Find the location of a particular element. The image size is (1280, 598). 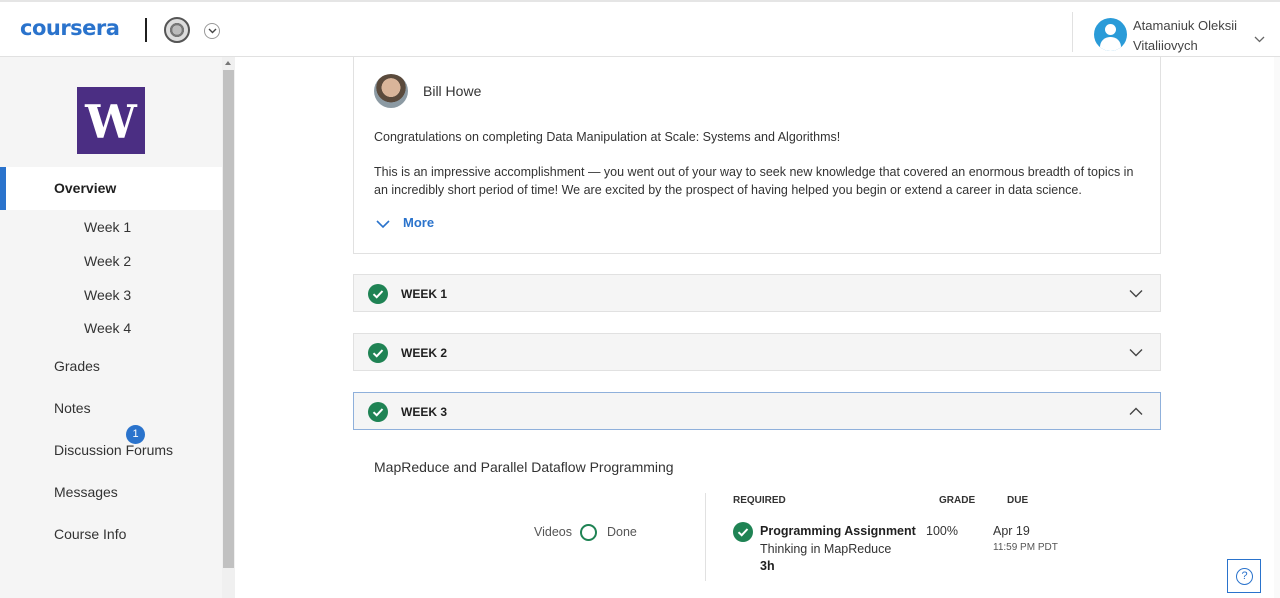

sidebar-item-week-3: Week 3 is located at coordinates (107, 295).